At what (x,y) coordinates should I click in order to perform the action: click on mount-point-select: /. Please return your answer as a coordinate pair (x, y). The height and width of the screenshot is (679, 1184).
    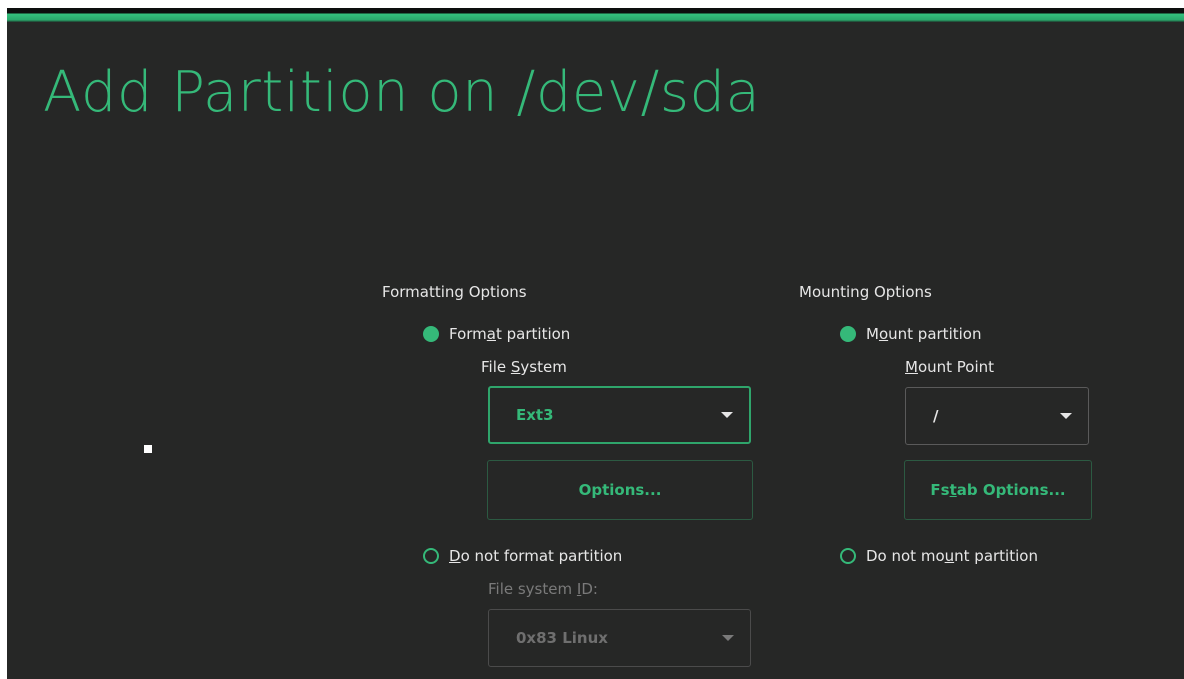
    Looking at the image, I should click on (997, 416).